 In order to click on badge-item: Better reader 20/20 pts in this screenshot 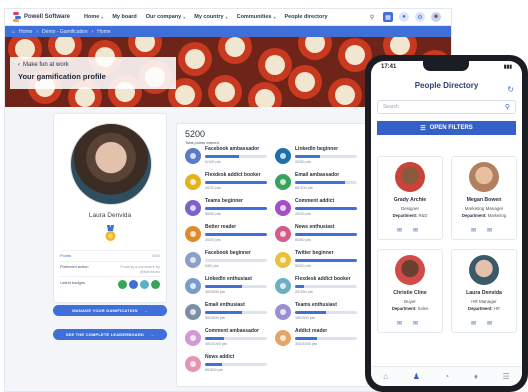, I will do `click(230, 234)`.